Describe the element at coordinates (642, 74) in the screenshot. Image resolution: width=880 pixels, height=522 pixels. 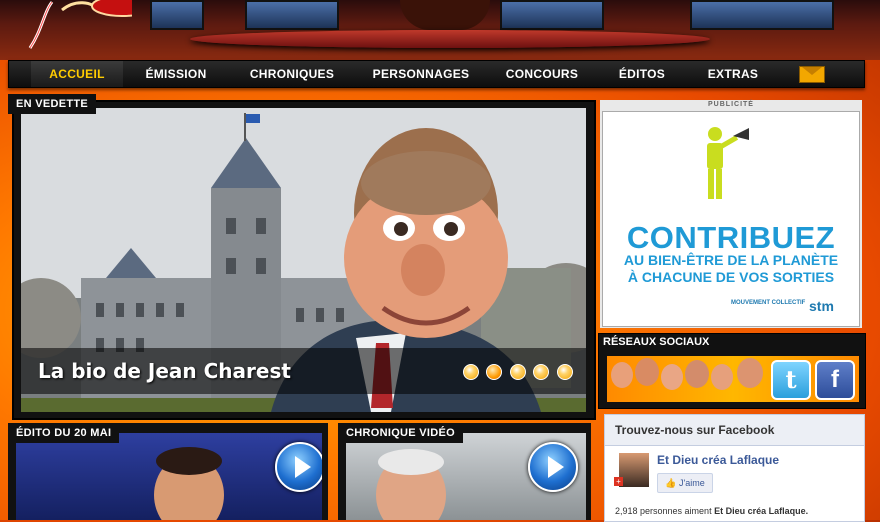
I see `nav-item-editos: ÉDITOS` at that location.